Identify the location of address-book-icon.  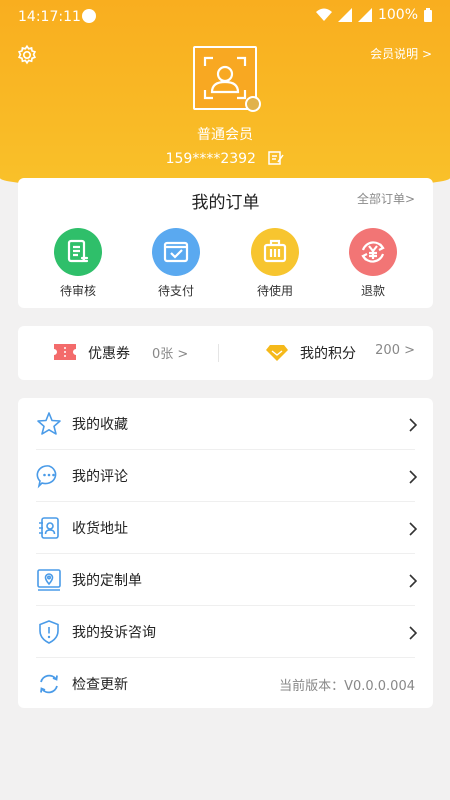
(49, 528).